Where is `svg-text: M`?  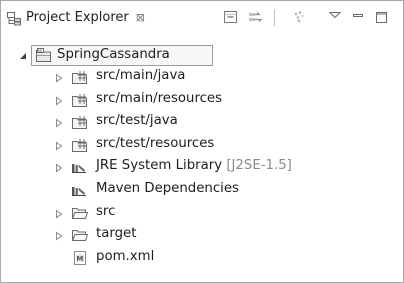
svg-text: M is located at coordinates (79, 259).